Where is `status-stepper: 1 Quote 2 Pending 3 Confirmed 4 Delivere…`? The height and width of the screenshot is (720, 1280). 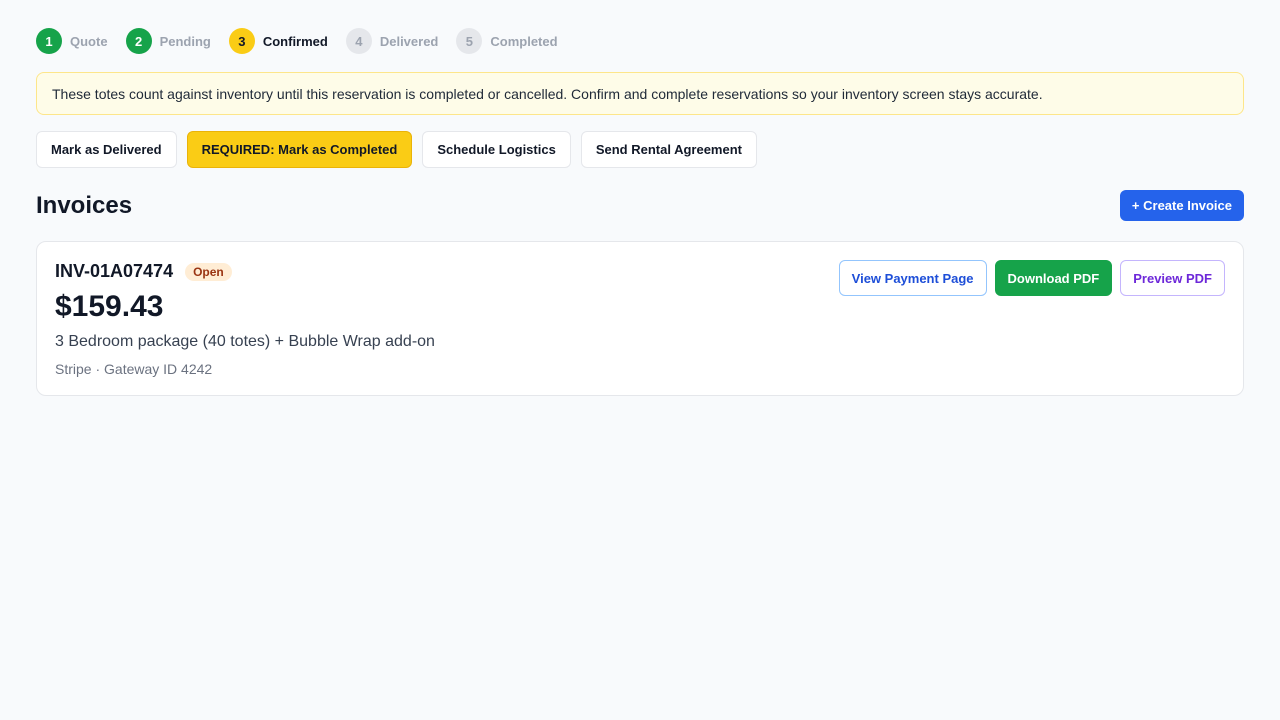
status-stepper: 1 Quote 2 Pending 3 Confirmed 4 Delivere… is located at coordinates (306, 41).